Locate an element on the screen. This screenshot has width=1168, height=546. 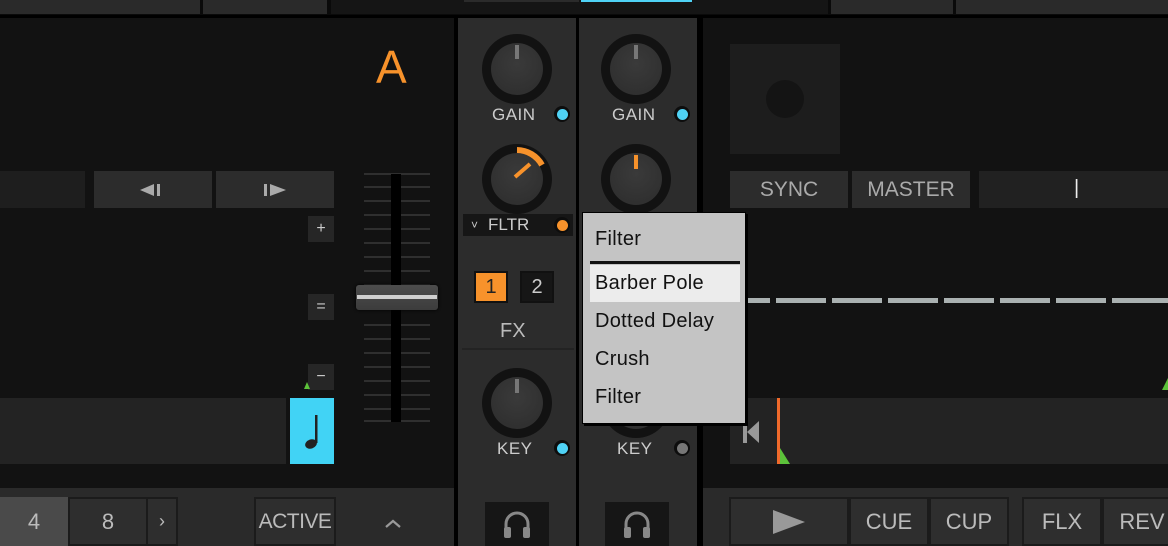
music-note-icon is located at coordinates (311, 432).